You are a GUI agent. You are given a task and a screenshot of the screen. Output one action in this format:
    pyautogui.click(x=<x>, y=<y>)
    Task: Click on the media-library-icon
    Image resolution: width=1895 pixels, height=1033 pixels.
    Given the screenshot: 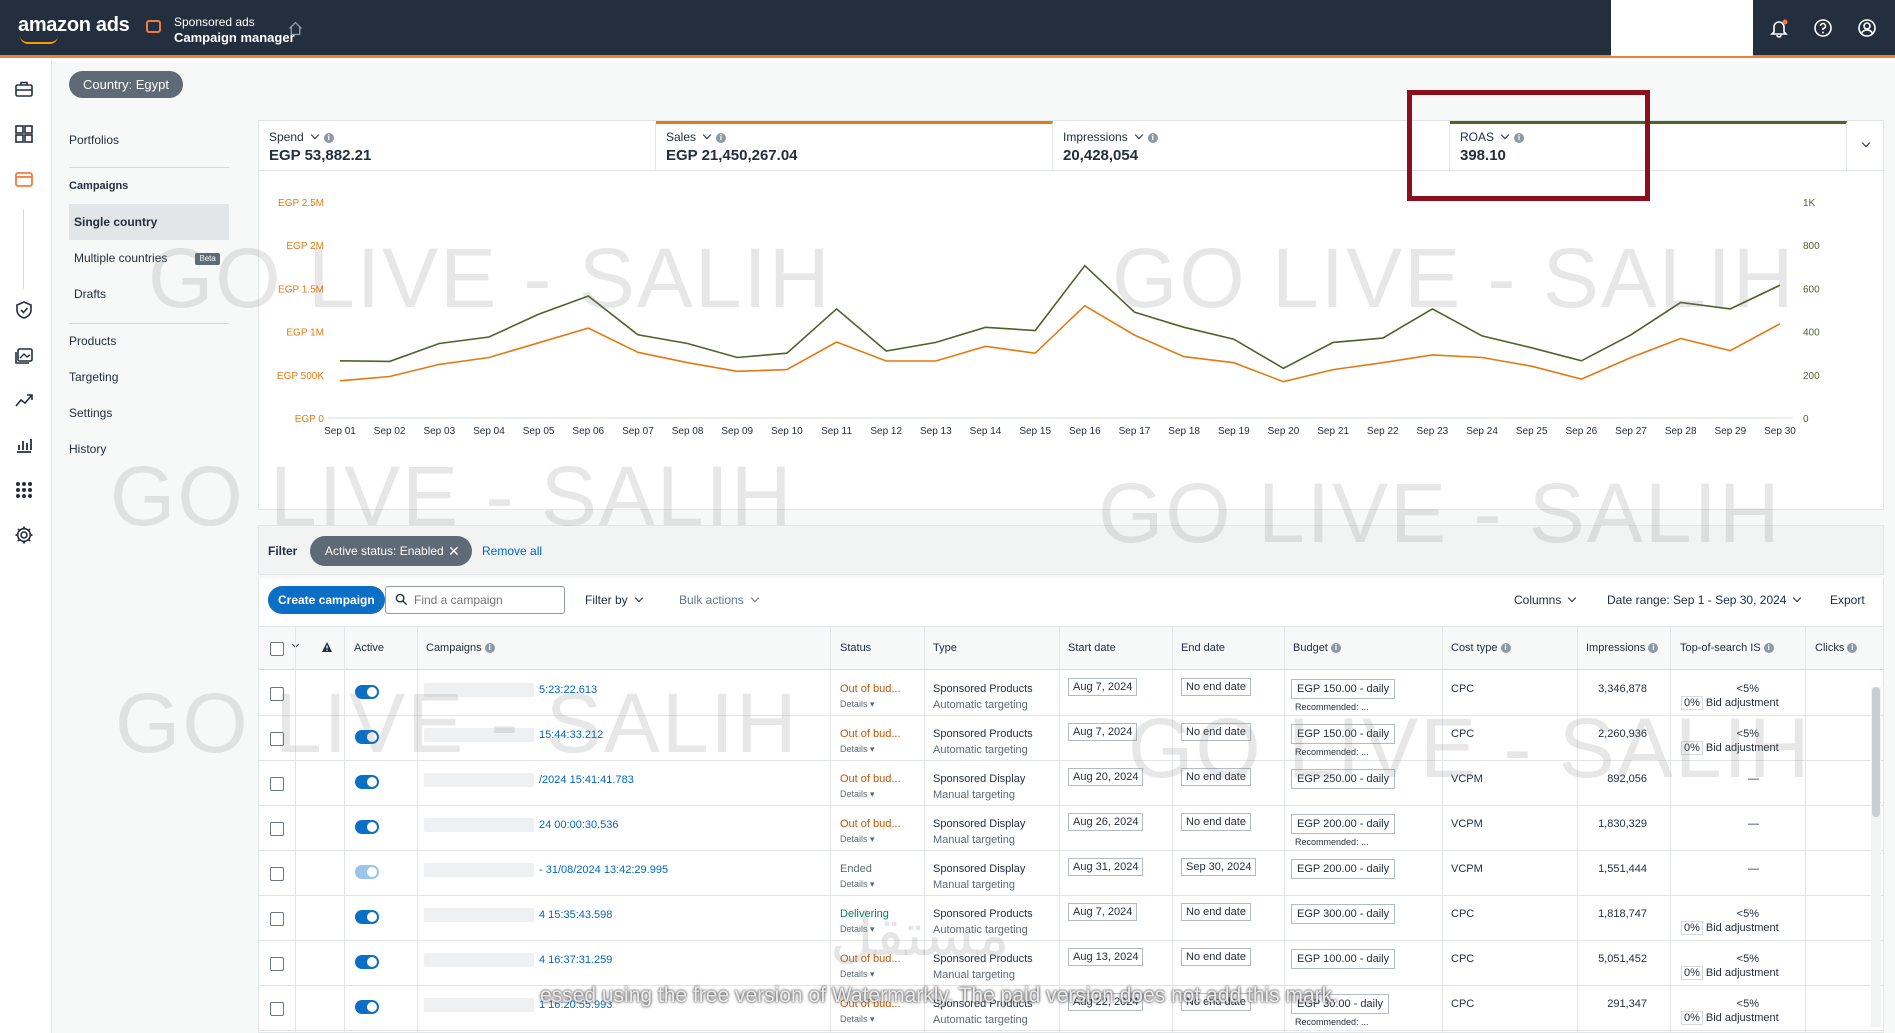 What is the action you would take?
    pyautogui.click(x=24, y=355)
    